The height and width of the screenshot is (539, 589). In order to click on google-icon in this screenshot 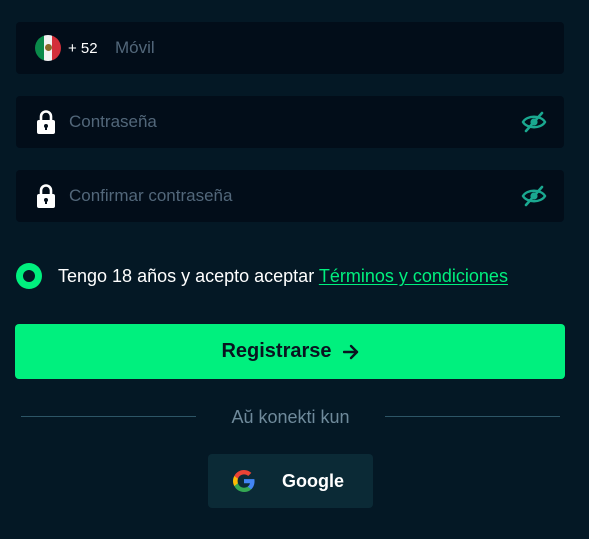, I will do `click(244, 481)`.